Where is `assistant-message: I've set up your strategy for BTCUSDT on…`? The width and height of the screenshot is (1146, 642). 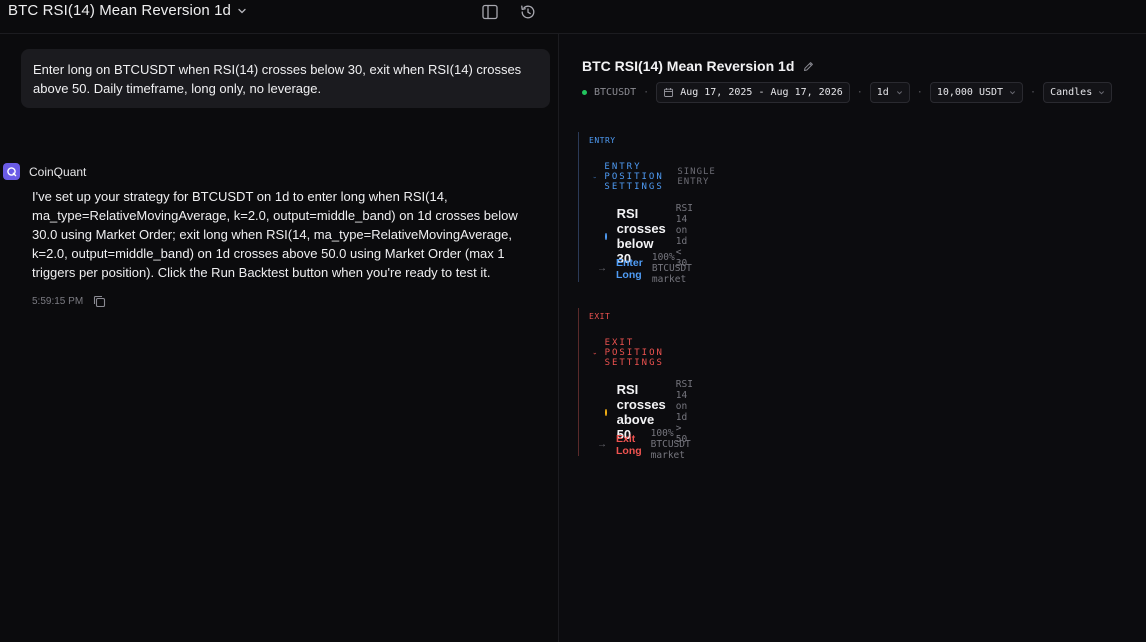 assistant-message: I've set up your strategy for BTCUSDT on… is located at coordinates (275, 234).